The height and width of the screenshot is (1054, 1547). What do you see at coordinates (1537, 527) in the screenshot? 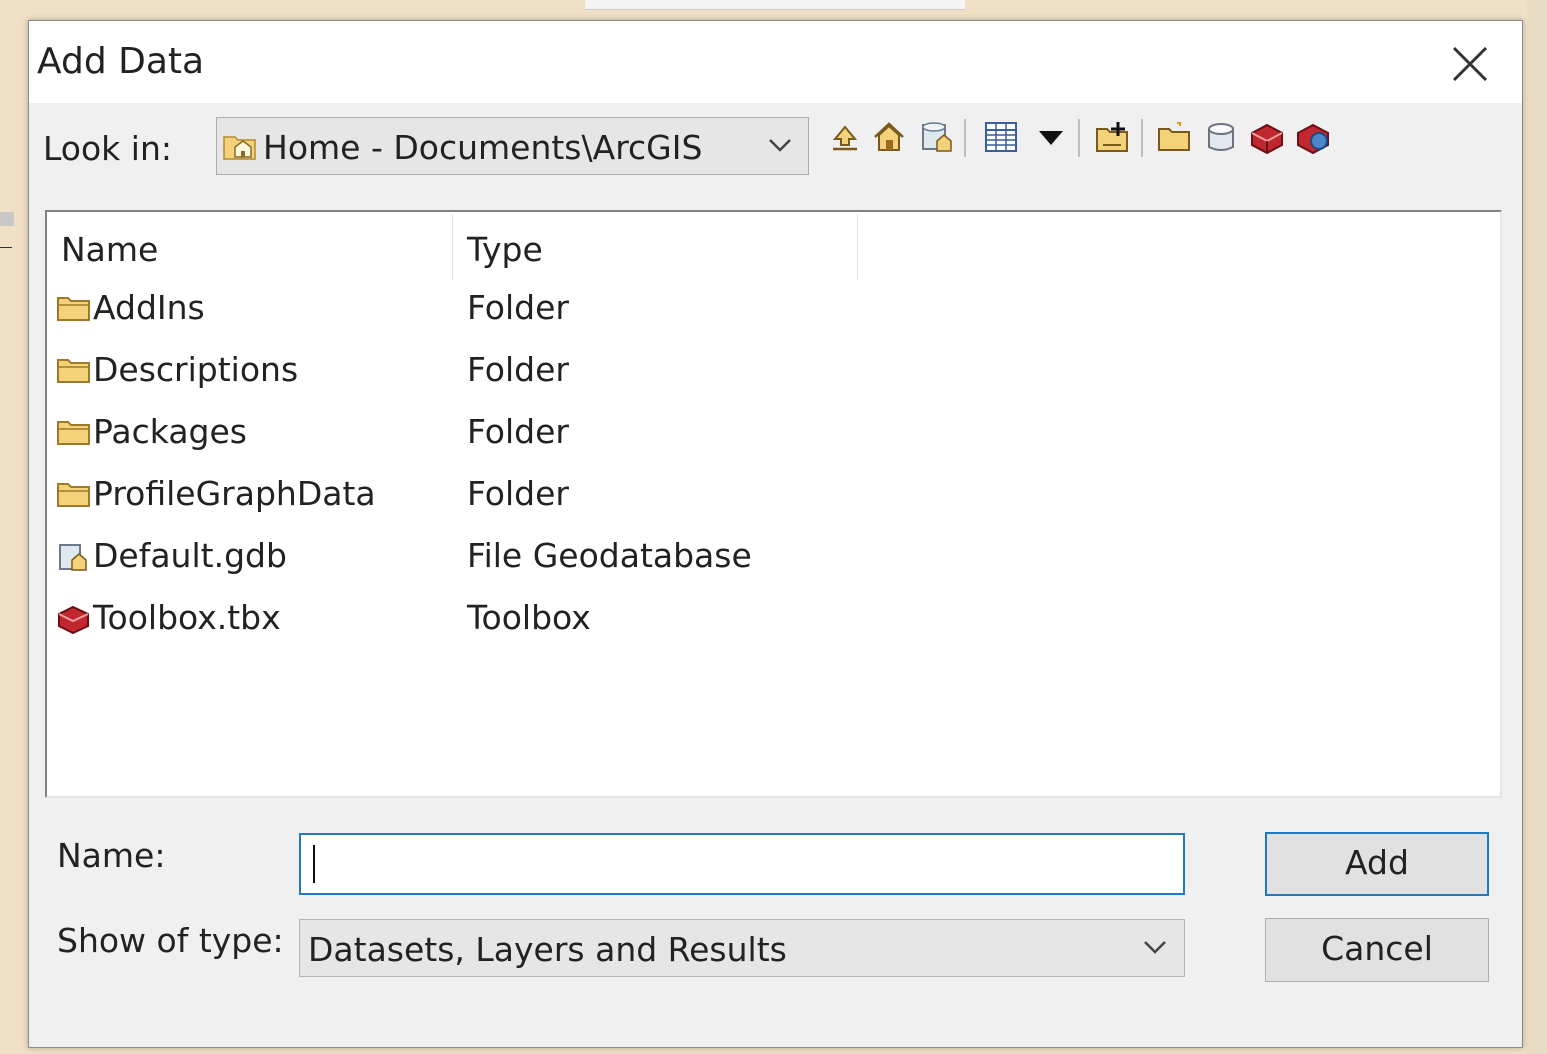
I see `background-edge` at bounding box center [1537, 527].